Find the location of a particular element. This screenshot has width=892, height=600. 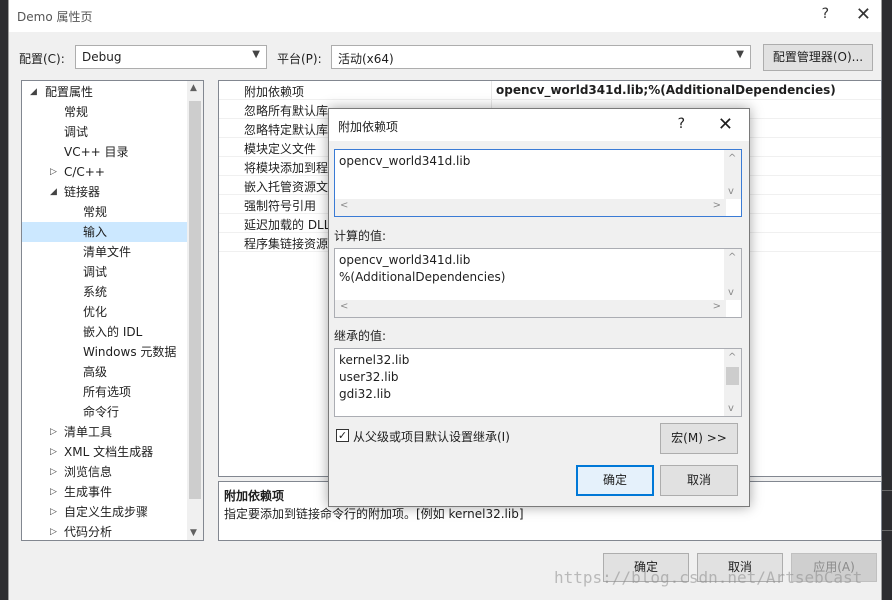

edit-lines: opencv_world341d.lib is located at coordinates (404, 161).